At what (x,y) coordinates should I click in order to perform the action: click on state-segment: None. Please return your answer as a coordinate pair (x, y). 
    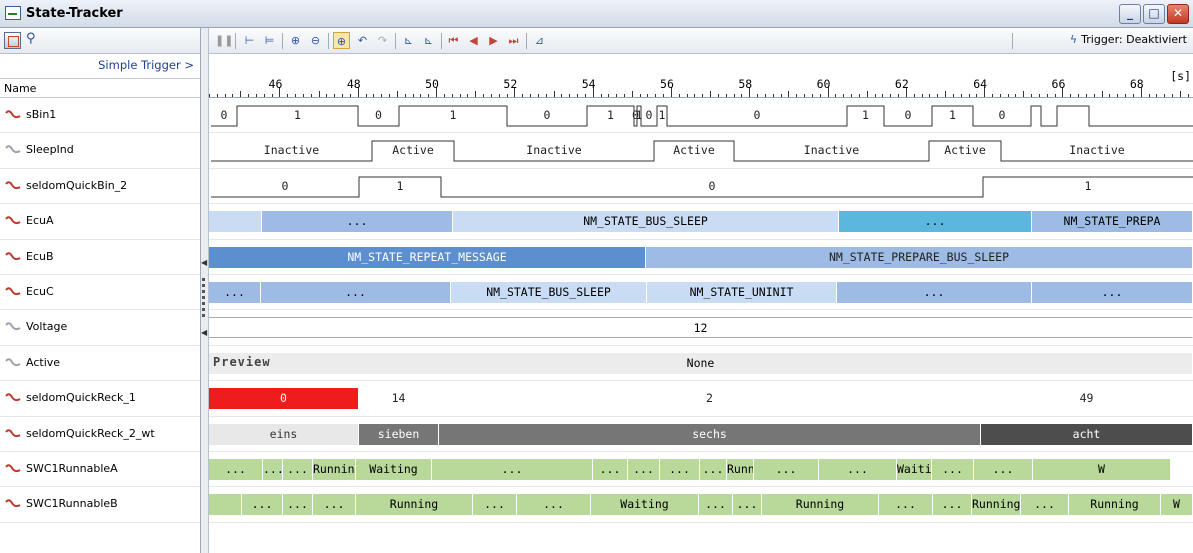
    Looking at the image, I should click on (701, 363).